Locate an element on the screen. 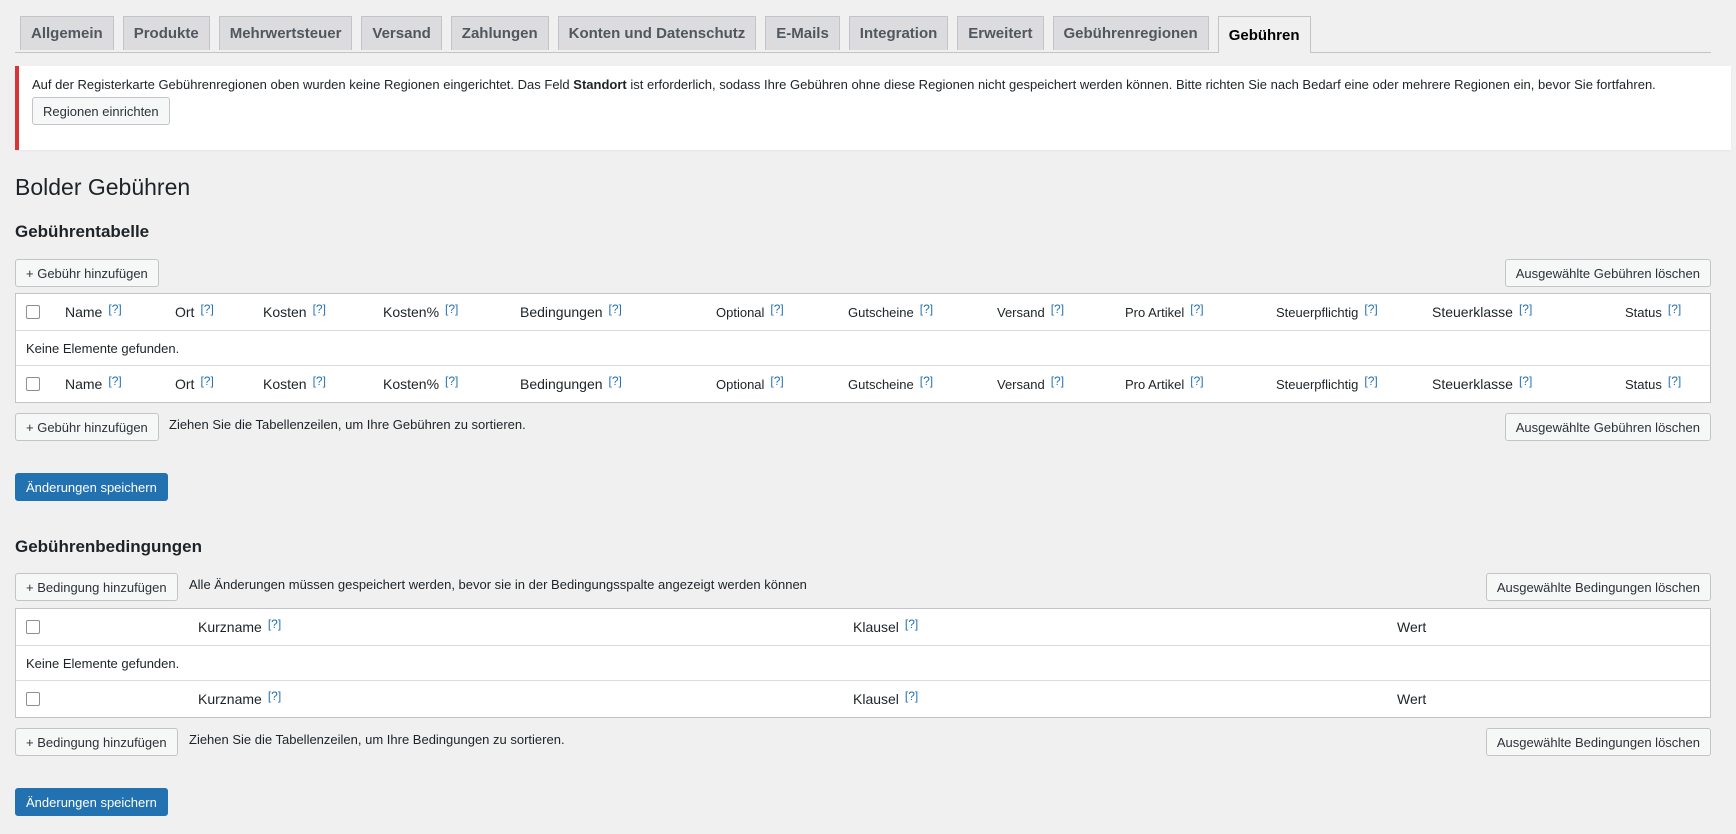  conditions-table-header: Kurzname [?] Klausel [?] Wert is located at coordinates (863, 627).